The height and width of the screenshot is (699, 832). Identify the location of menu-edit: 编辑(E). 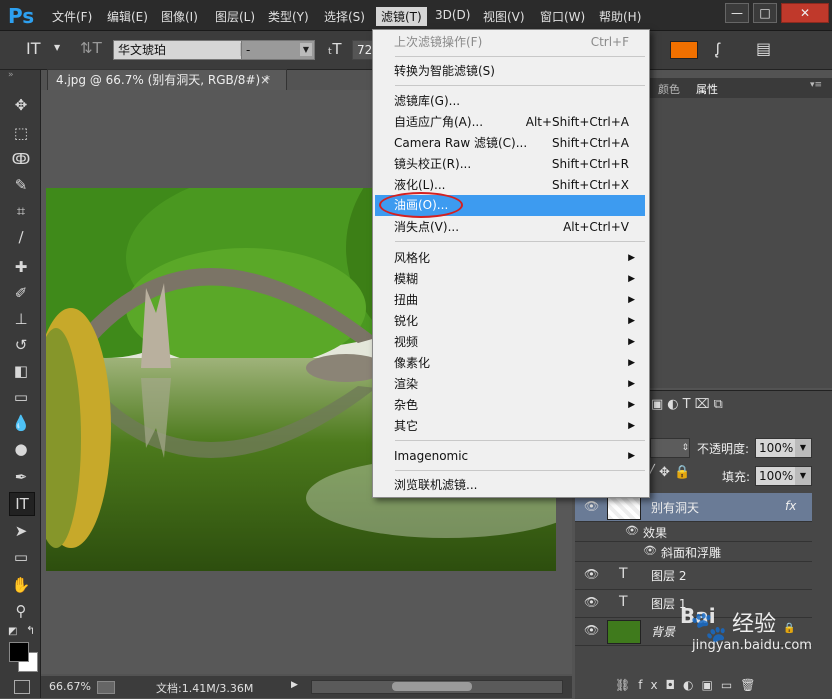
(127, 16).